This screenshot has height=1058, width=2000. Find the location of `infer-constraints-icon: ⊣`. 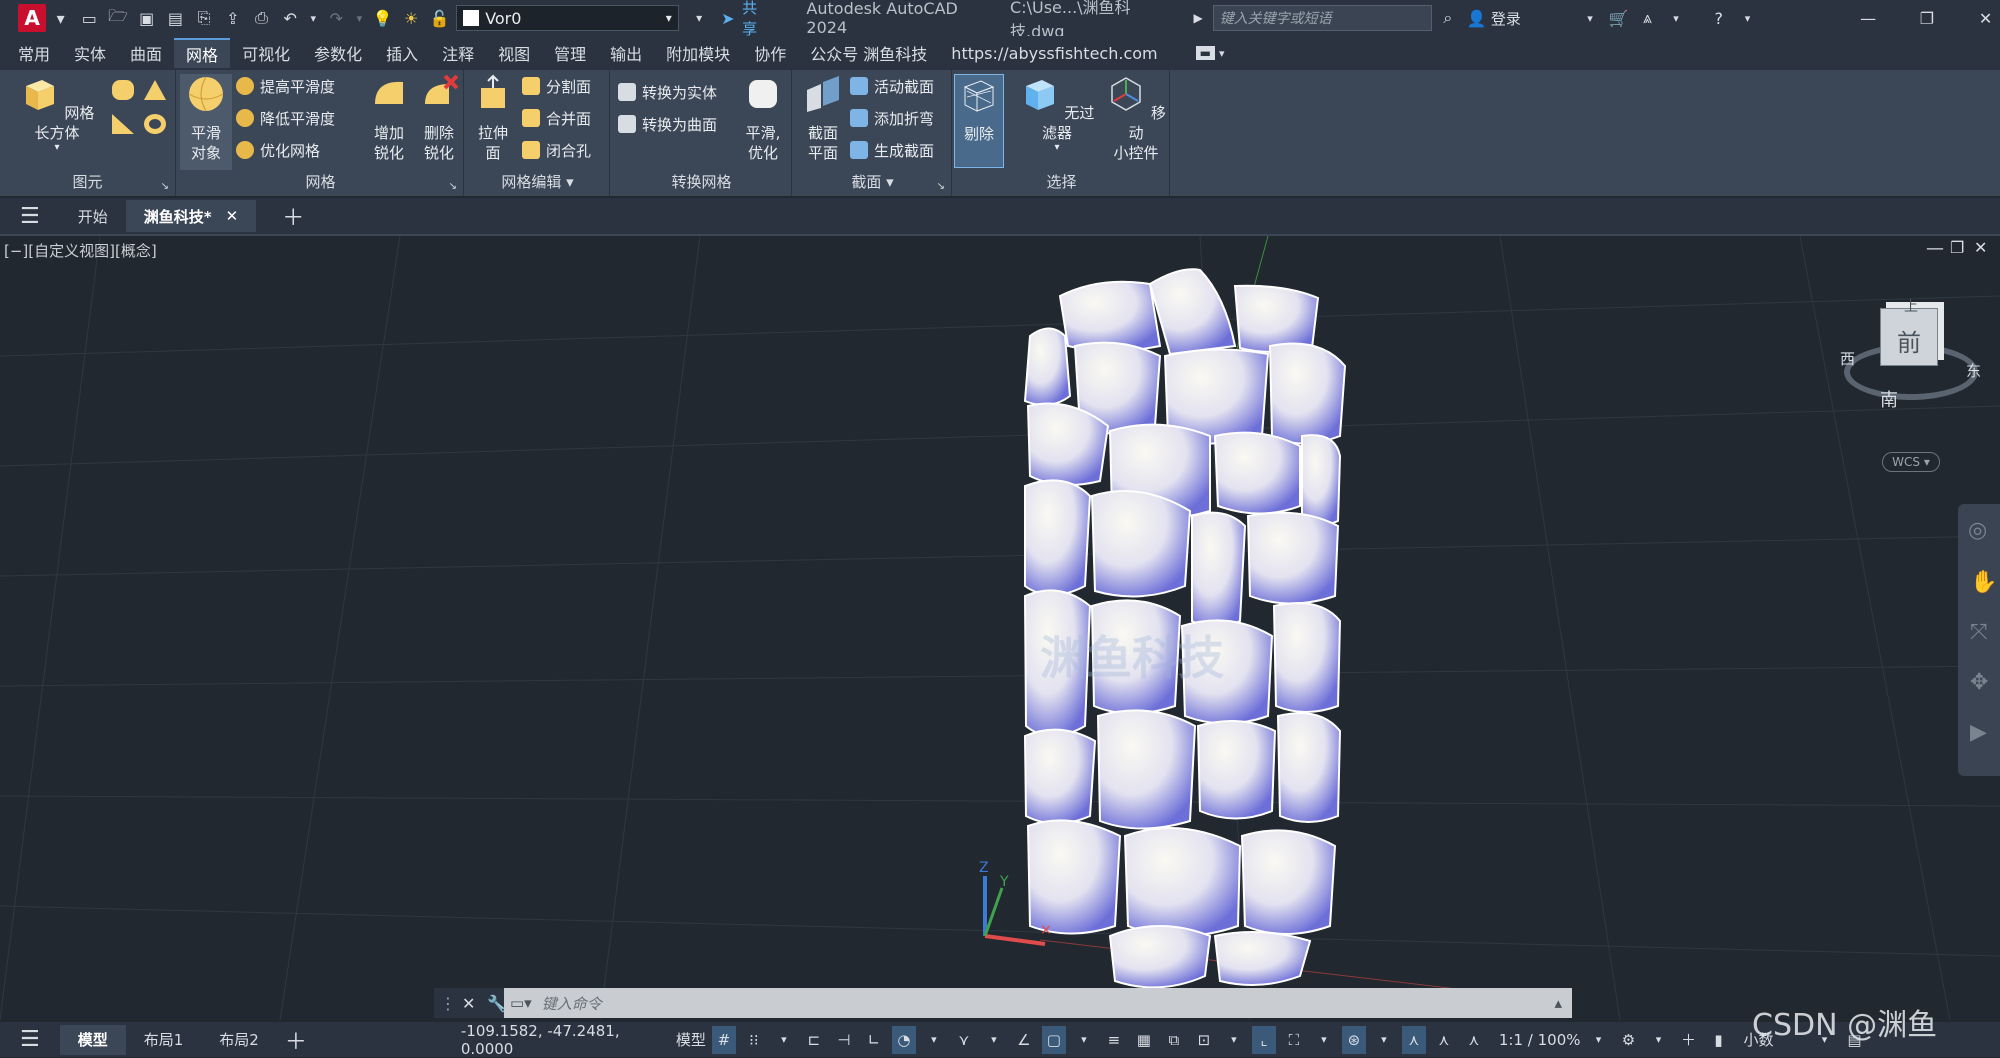

infer-constraints-icon: ⊣ is located at coordinates (844, 1040).